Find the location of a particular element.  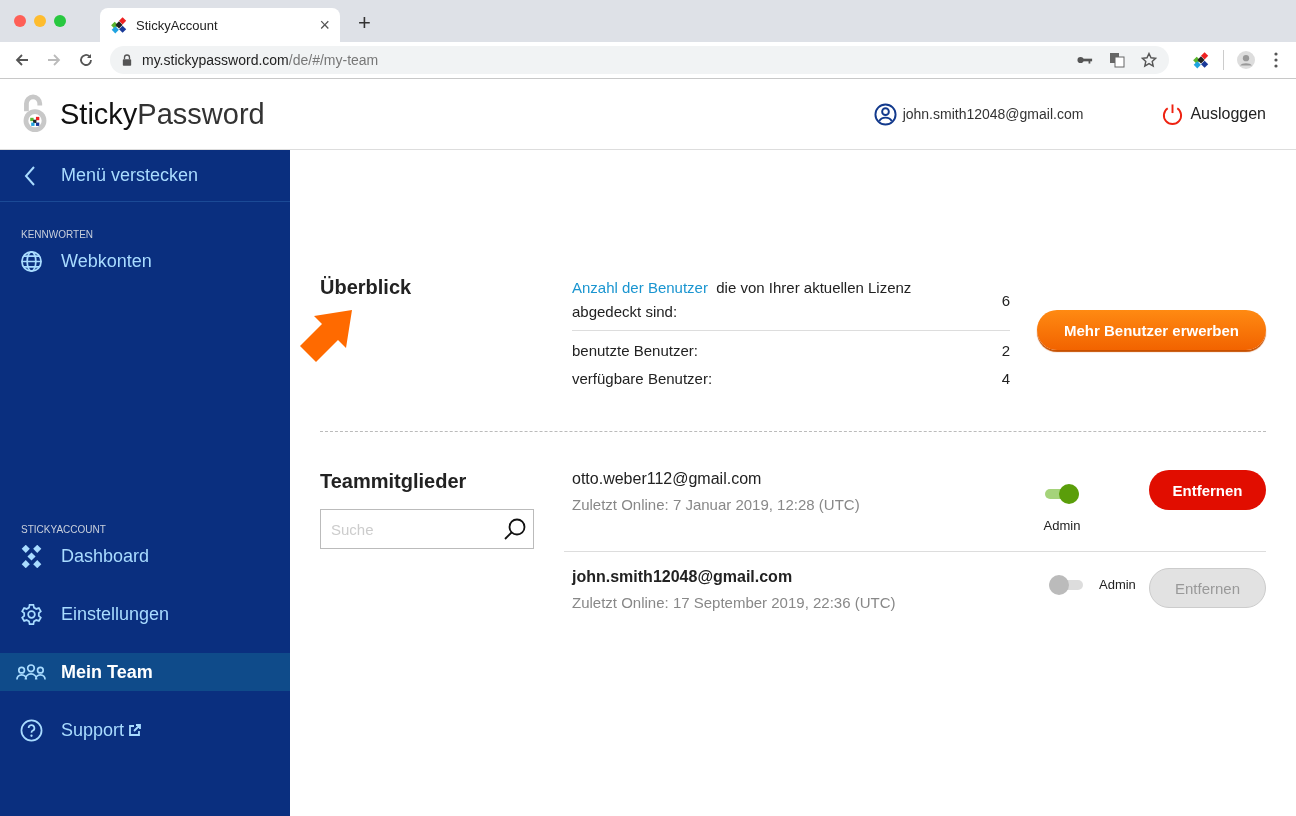

new-tab-button: + is located at coordinates (364, 23).